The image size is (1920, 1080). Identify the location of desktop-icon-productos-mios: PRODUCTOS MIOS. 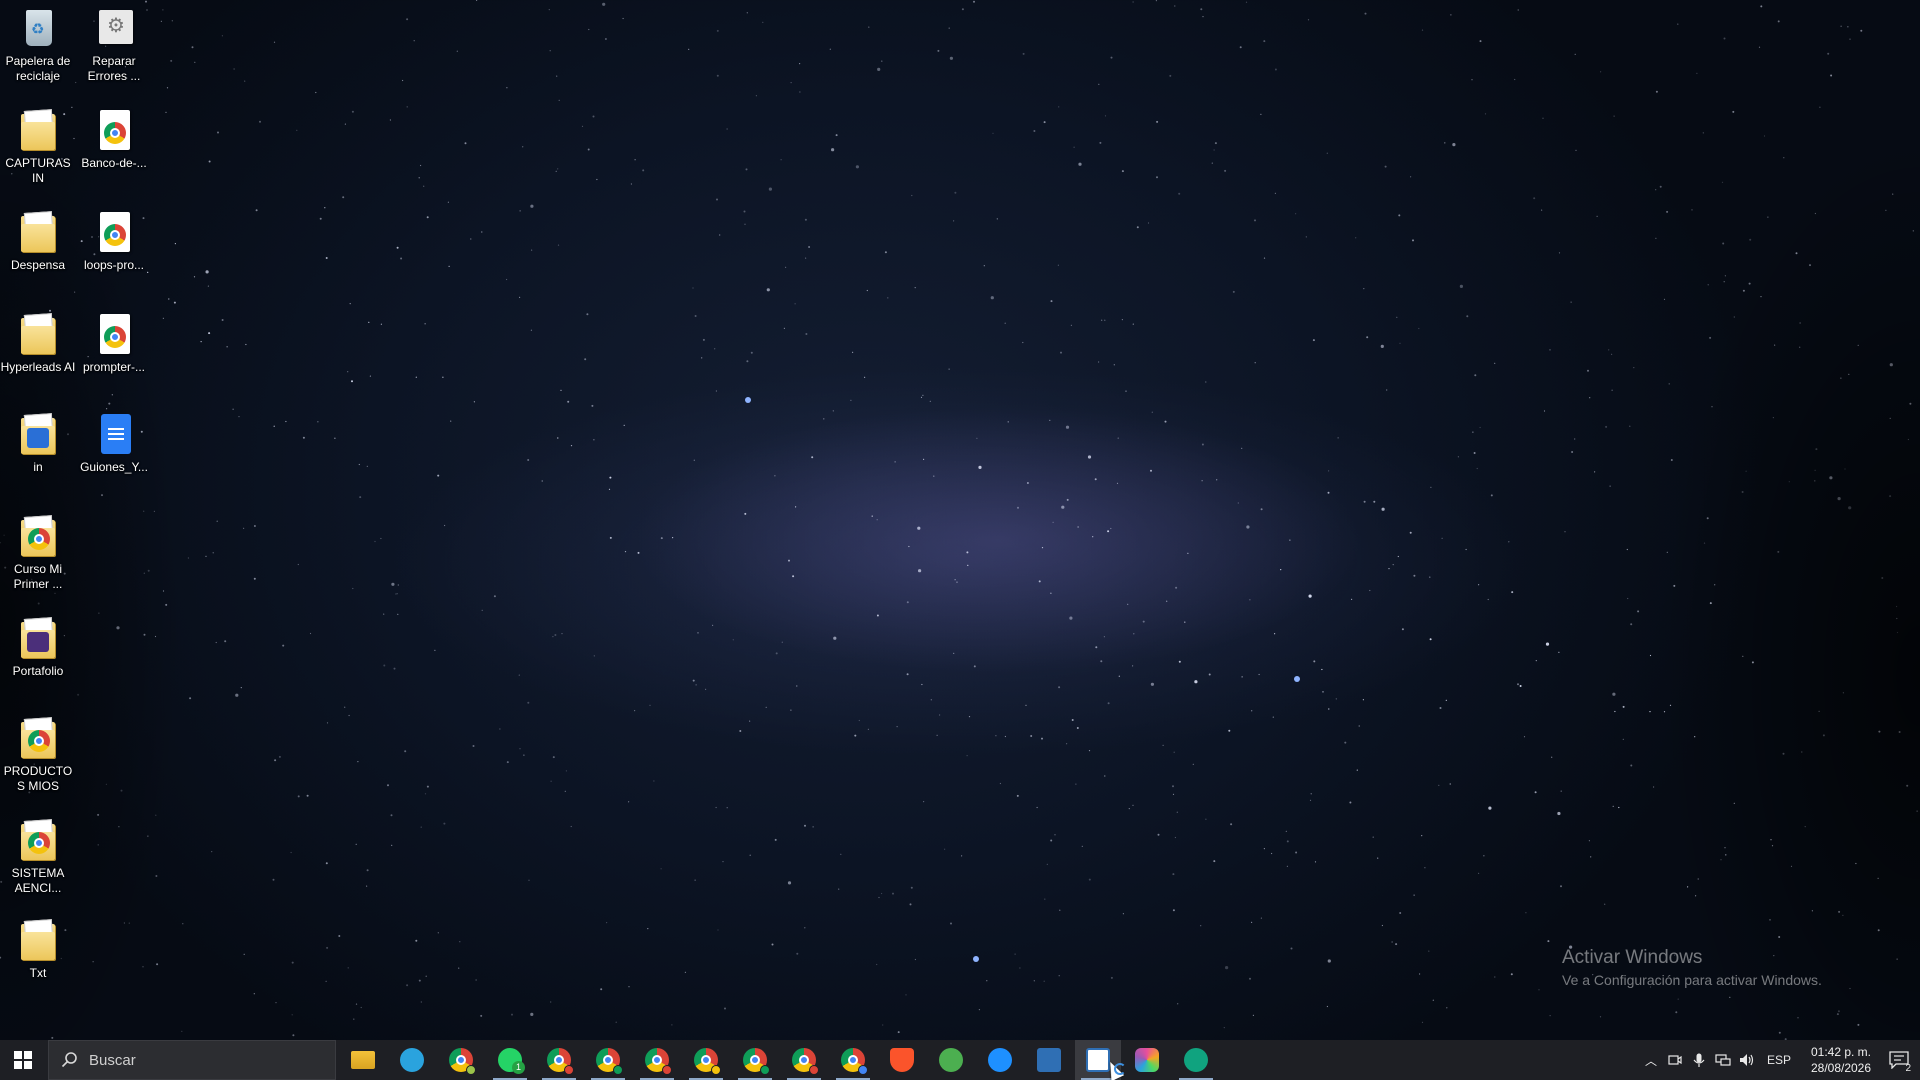
(38, 755).